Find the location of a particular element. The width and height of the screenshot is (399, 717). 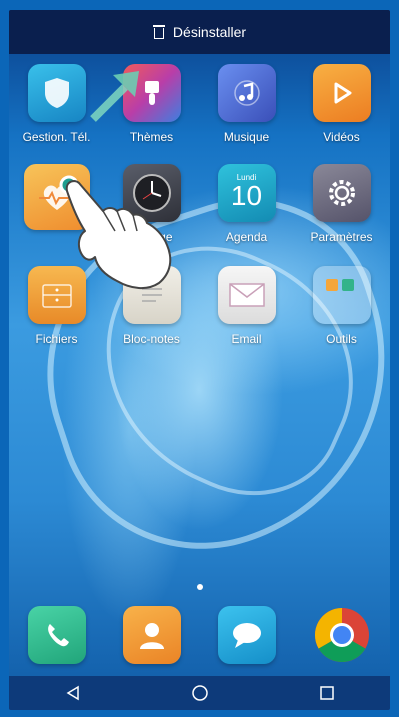

uninstall-label: Désinstaller is located at coordinates (209, 32).